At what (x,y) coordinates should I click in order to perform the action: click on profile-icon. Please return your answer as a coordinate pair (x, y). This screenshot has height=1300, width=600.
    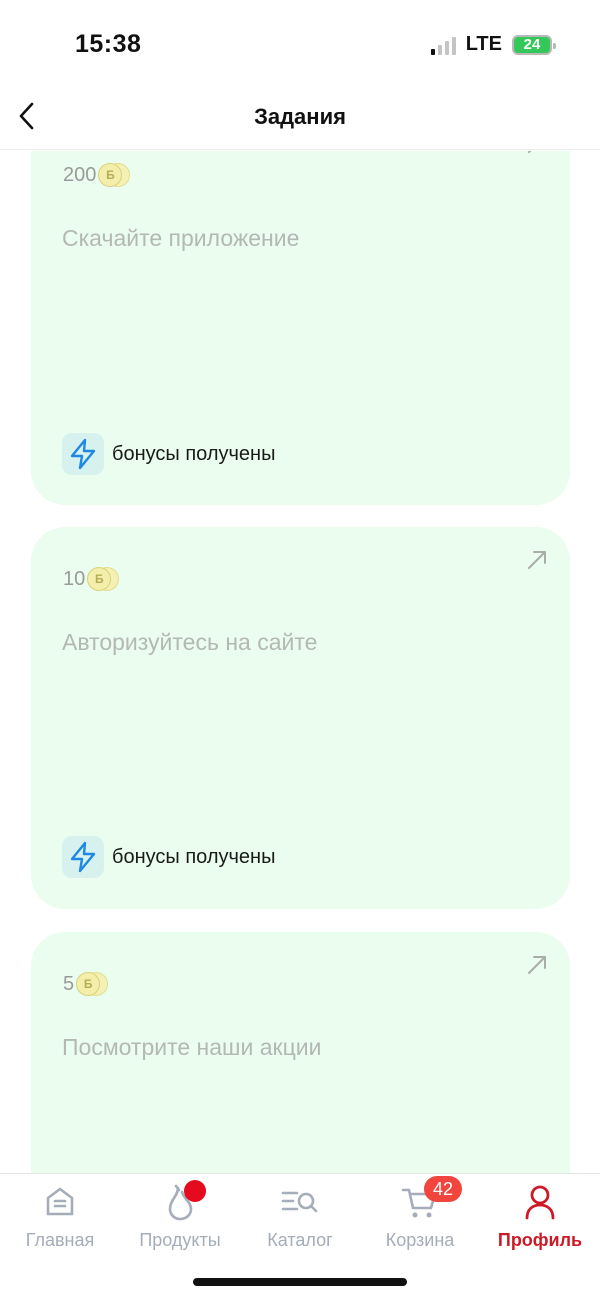
    Looking at the image, I should click on (540, 1202).